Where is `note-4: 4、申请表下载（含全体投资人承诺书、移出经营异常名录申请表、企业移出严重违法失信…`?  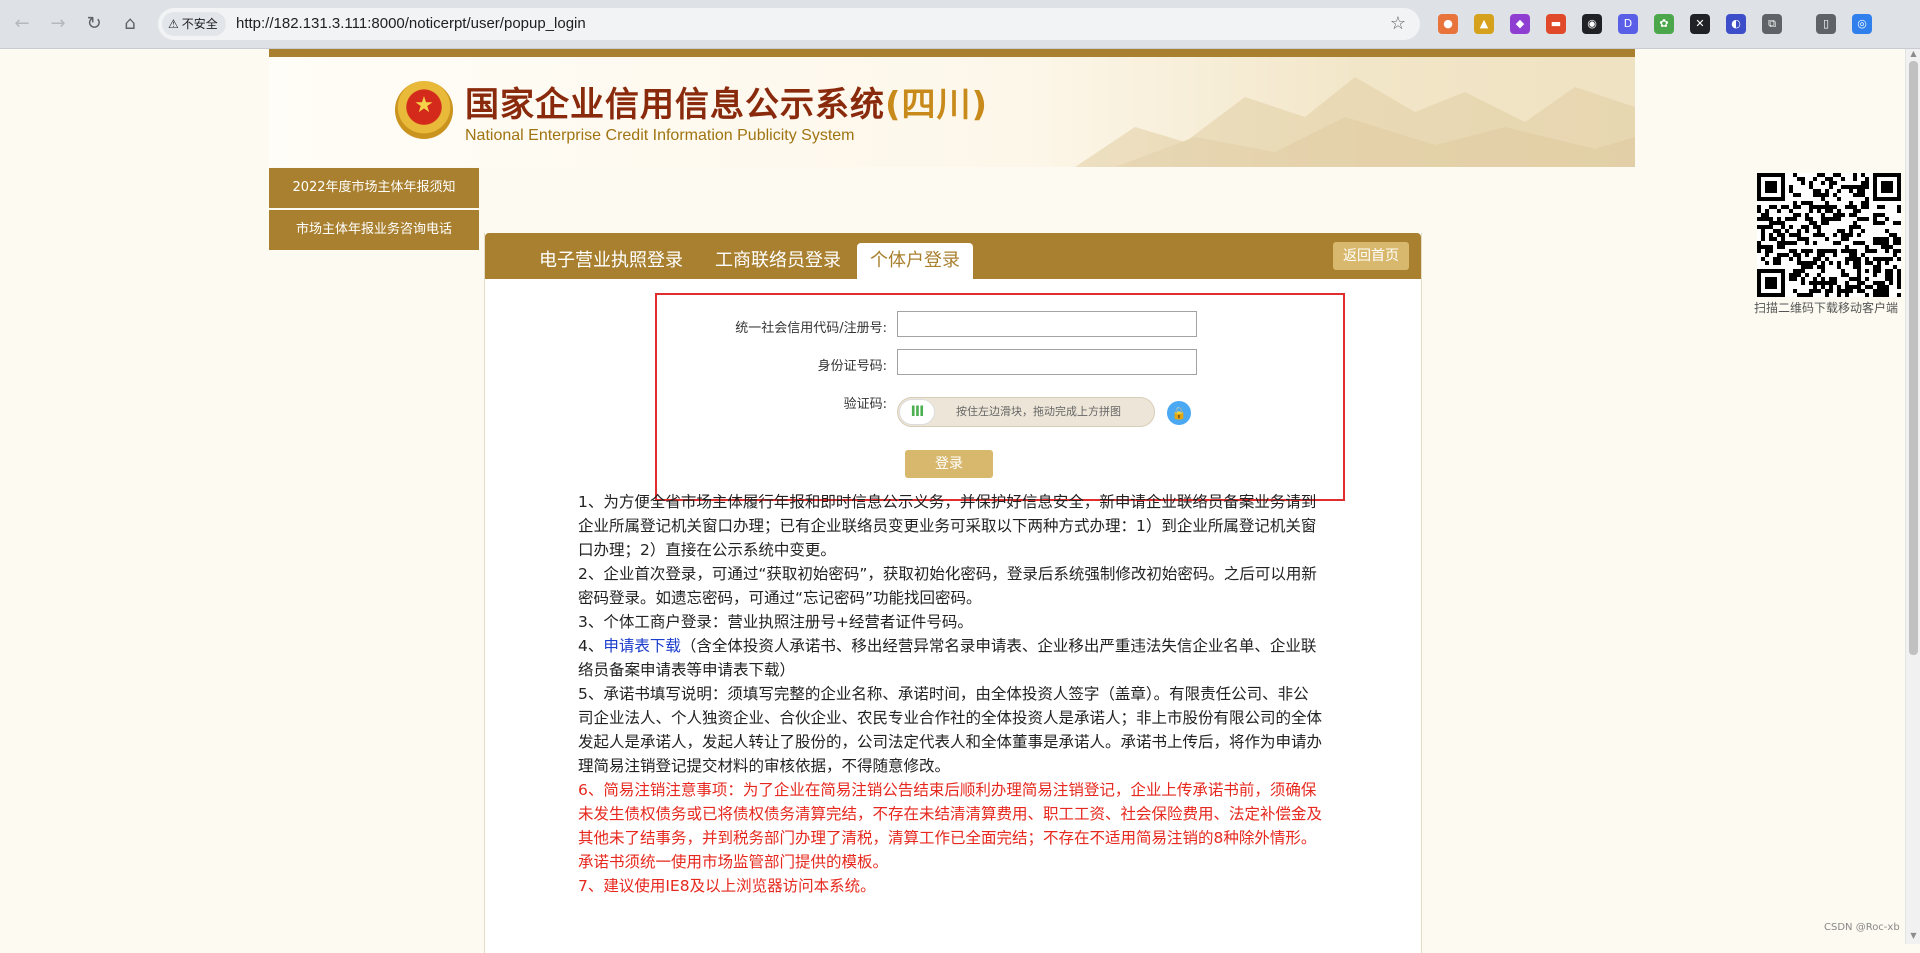
note-4: 4、申请表下载（含全体投资人承诺书、移出经营异常名录申请表、企业移出严重违法失信… is located at coordinates (947, 658).